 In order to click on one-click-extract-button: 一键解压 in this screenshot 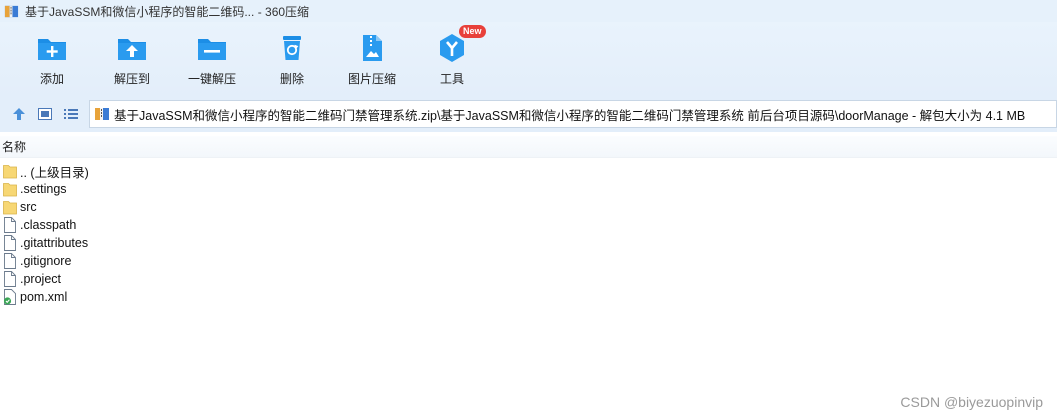, I will do `click(212, 54)`.